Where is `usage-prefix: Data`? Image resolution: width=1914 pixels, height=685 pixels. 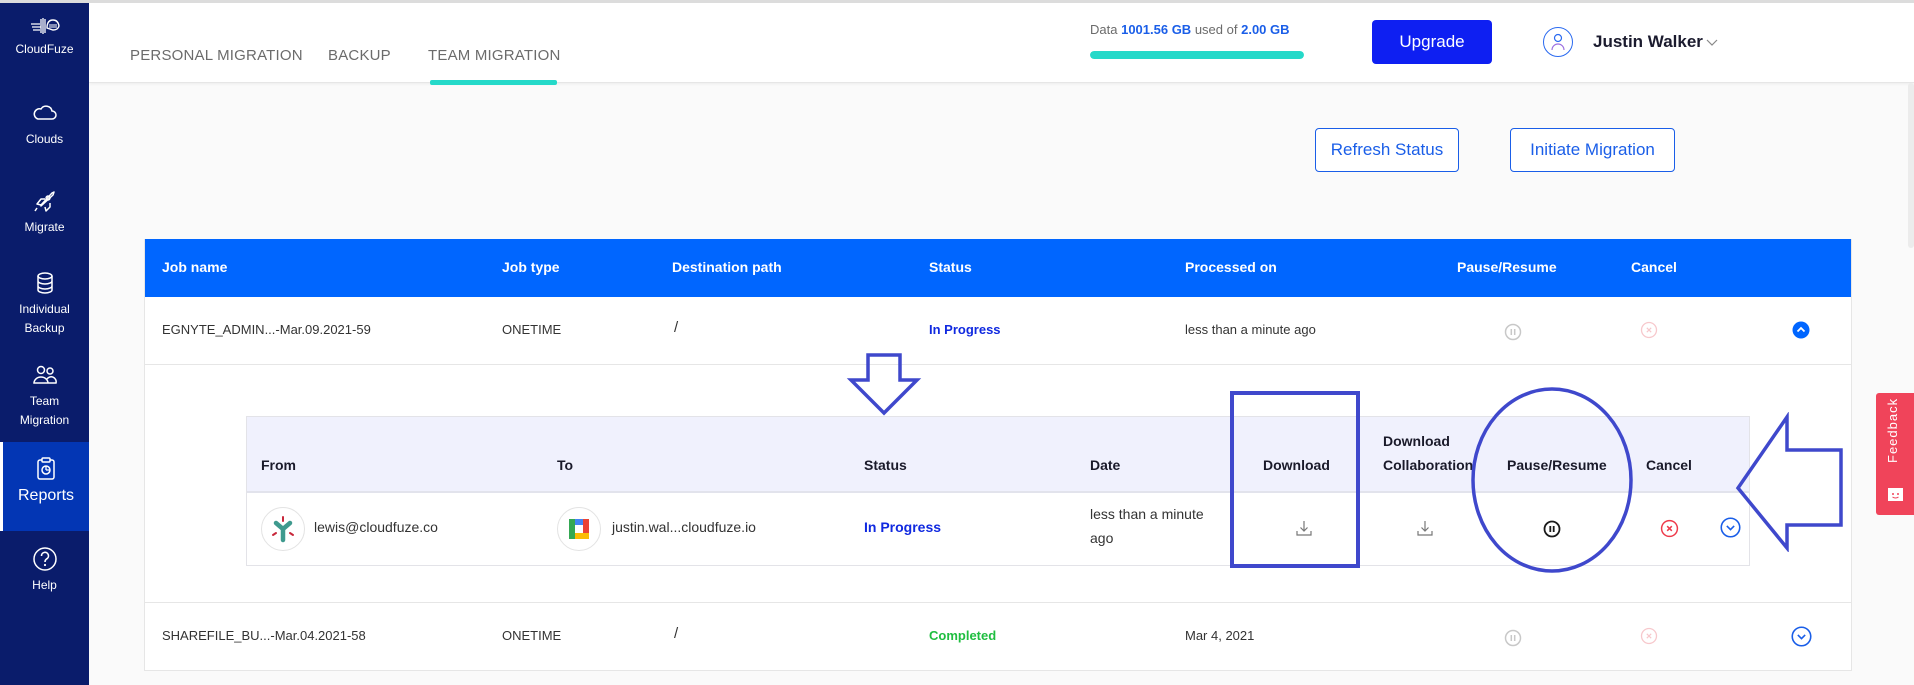 usage-prefix: Data is located at coordinates (1104, 29).